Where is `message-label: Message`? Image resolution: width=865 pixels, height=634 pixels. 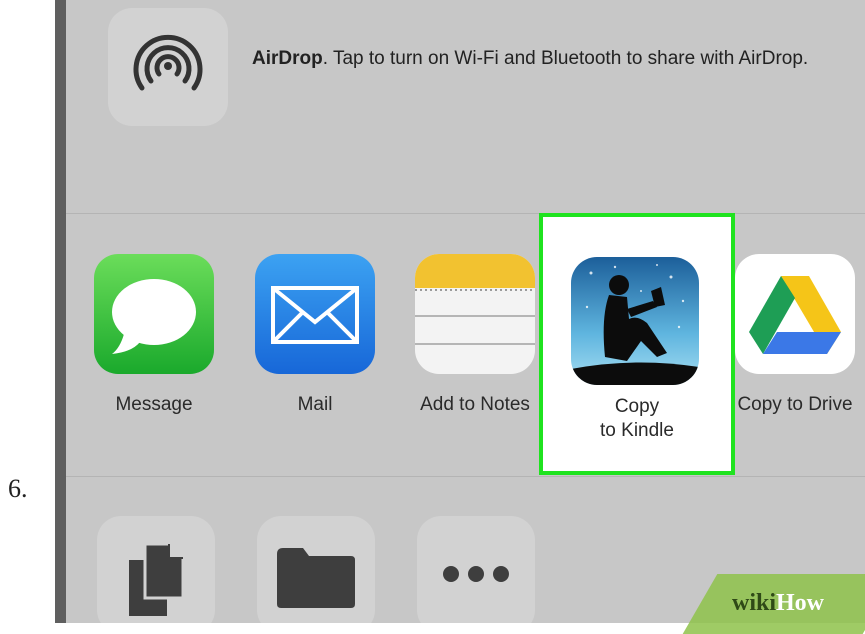
message-label: Message is located at coordinates (154, 404).